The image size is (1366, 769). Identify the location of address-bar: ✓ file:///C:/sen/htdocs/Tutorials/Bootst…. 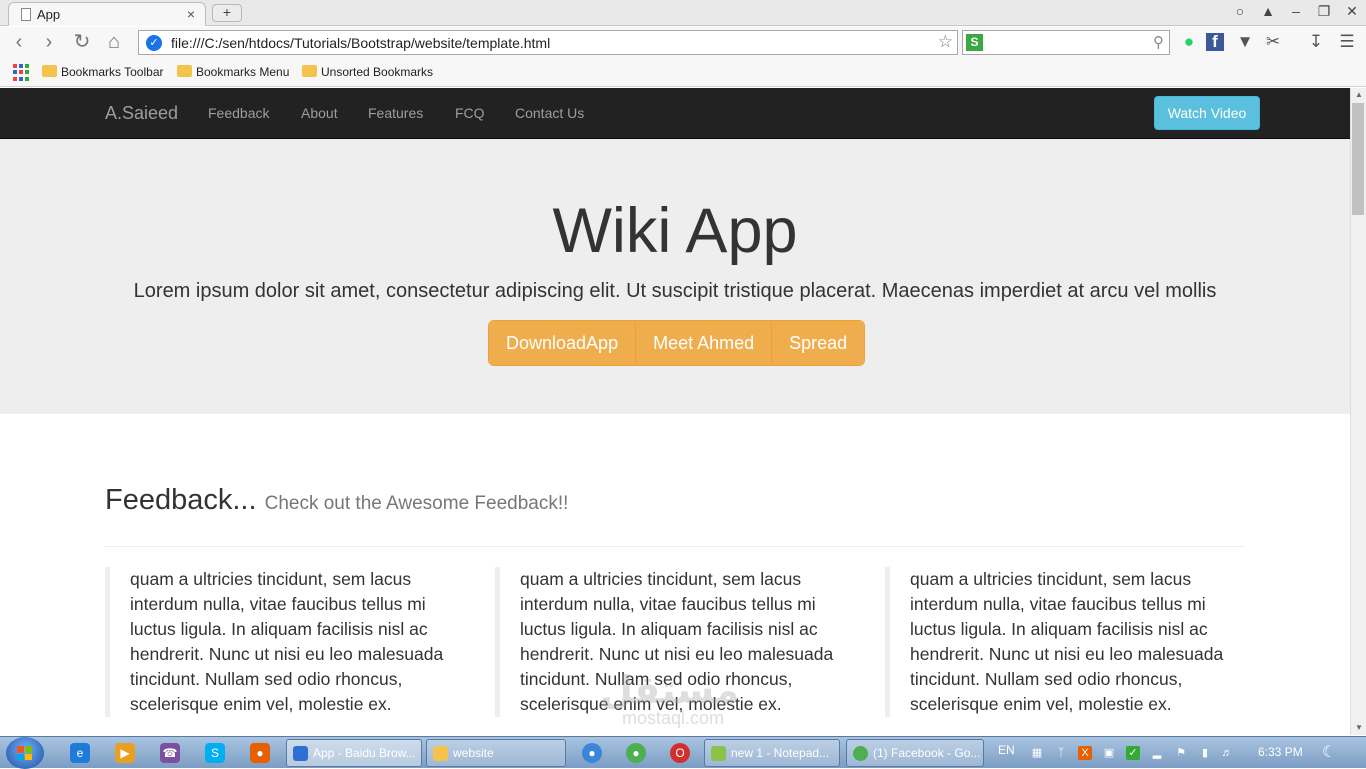
(548, 42).